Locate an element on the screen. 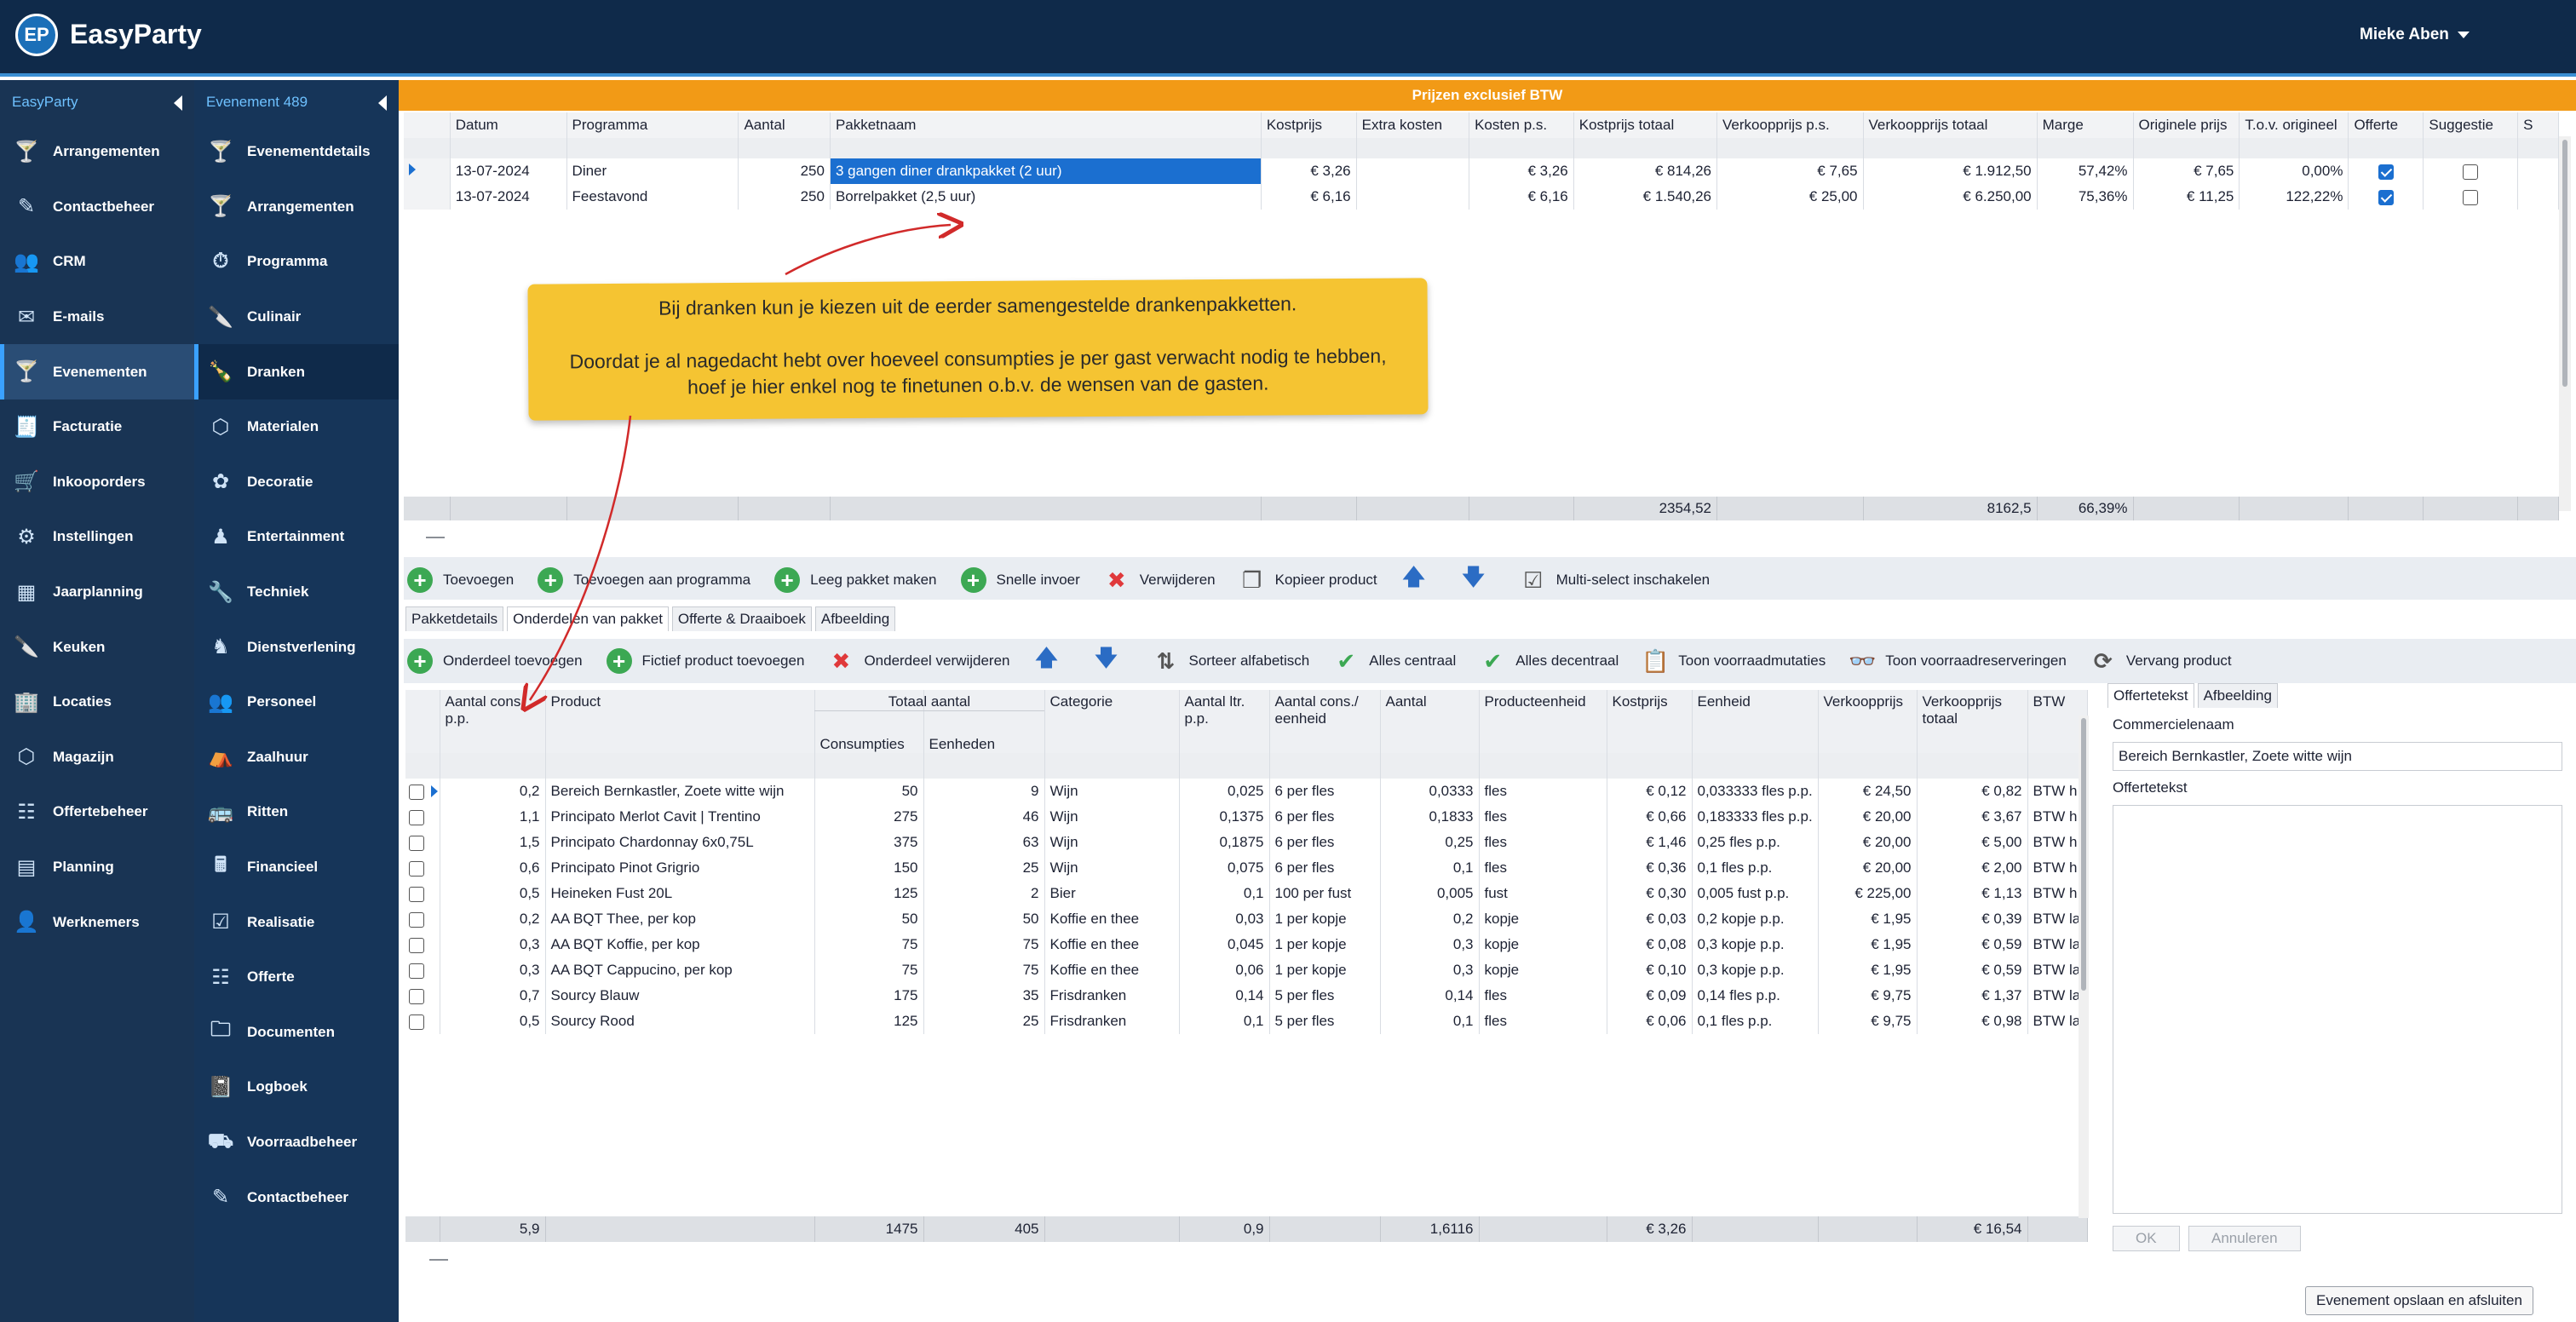  group-header: Totaal aantal is located at coordinates (929, 702).